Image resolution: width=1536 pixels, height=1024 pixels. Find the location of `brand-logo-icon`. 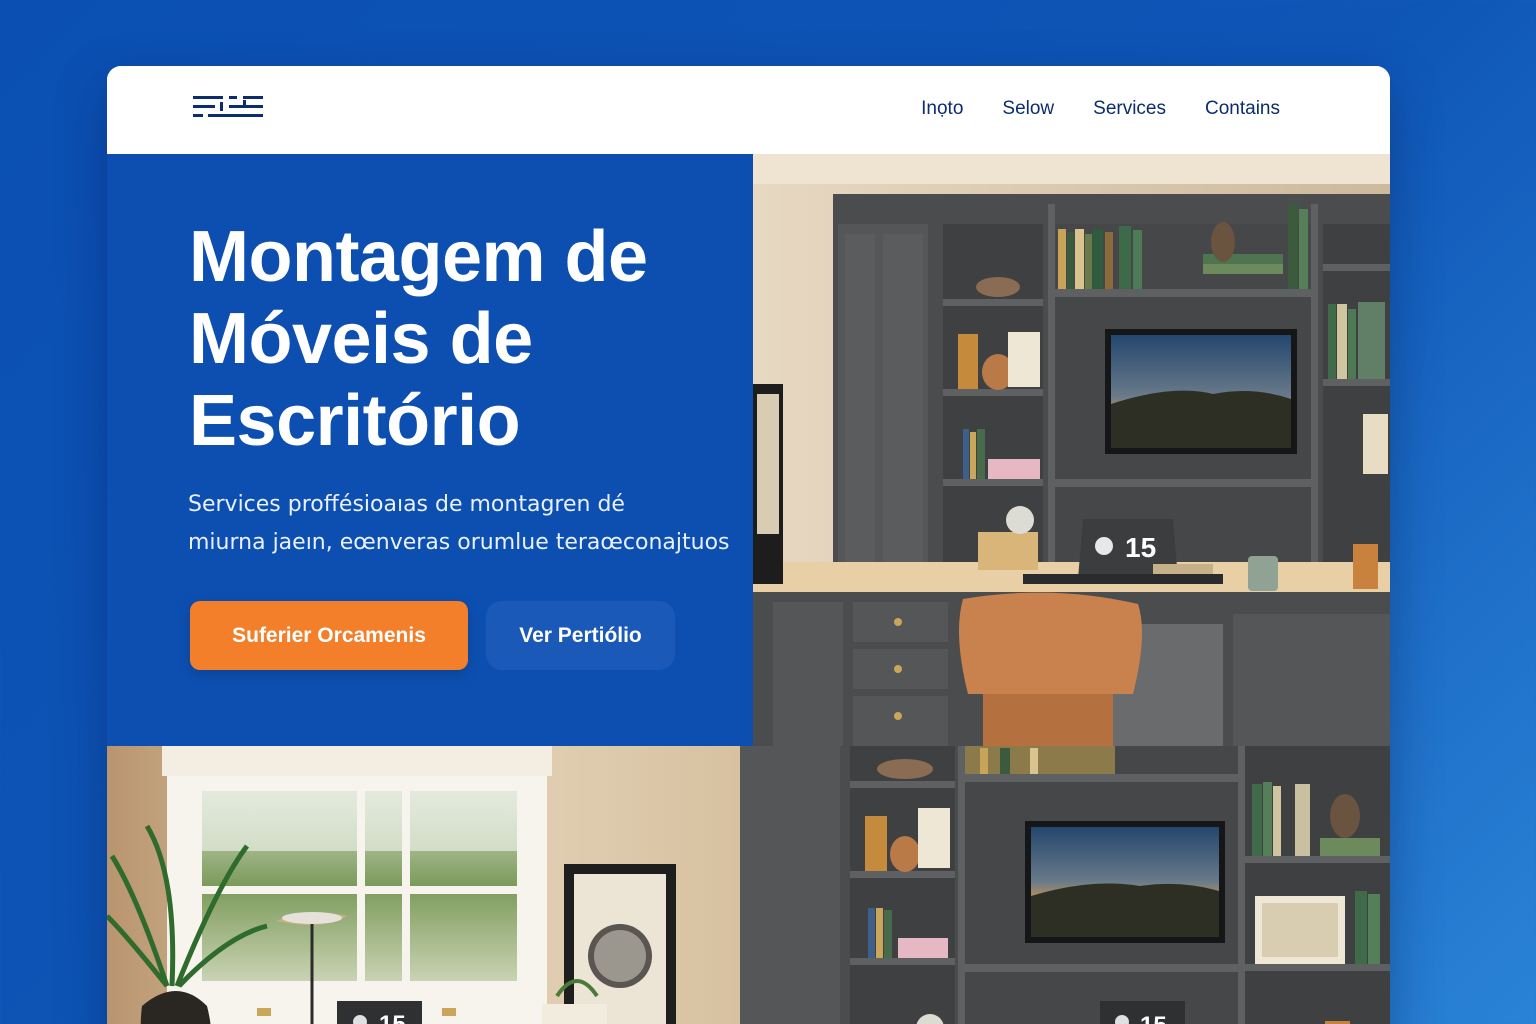

brand-logo-icon is located at coordinates (229, 108).